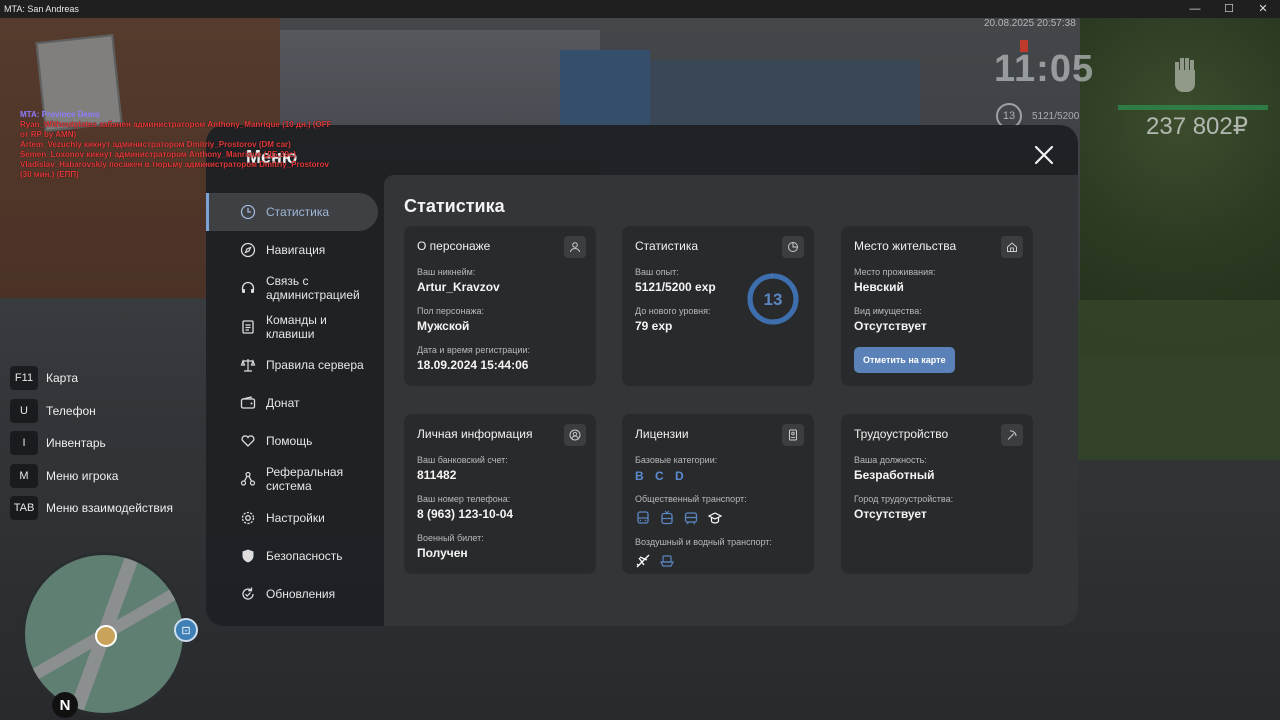 Image resolution: width=1280 pixels, height=720 pixels. Describe the element at coordinates (473, 365) in the screenshot. I see `registration-value: 18.09.2024 15:44:06` at that location.